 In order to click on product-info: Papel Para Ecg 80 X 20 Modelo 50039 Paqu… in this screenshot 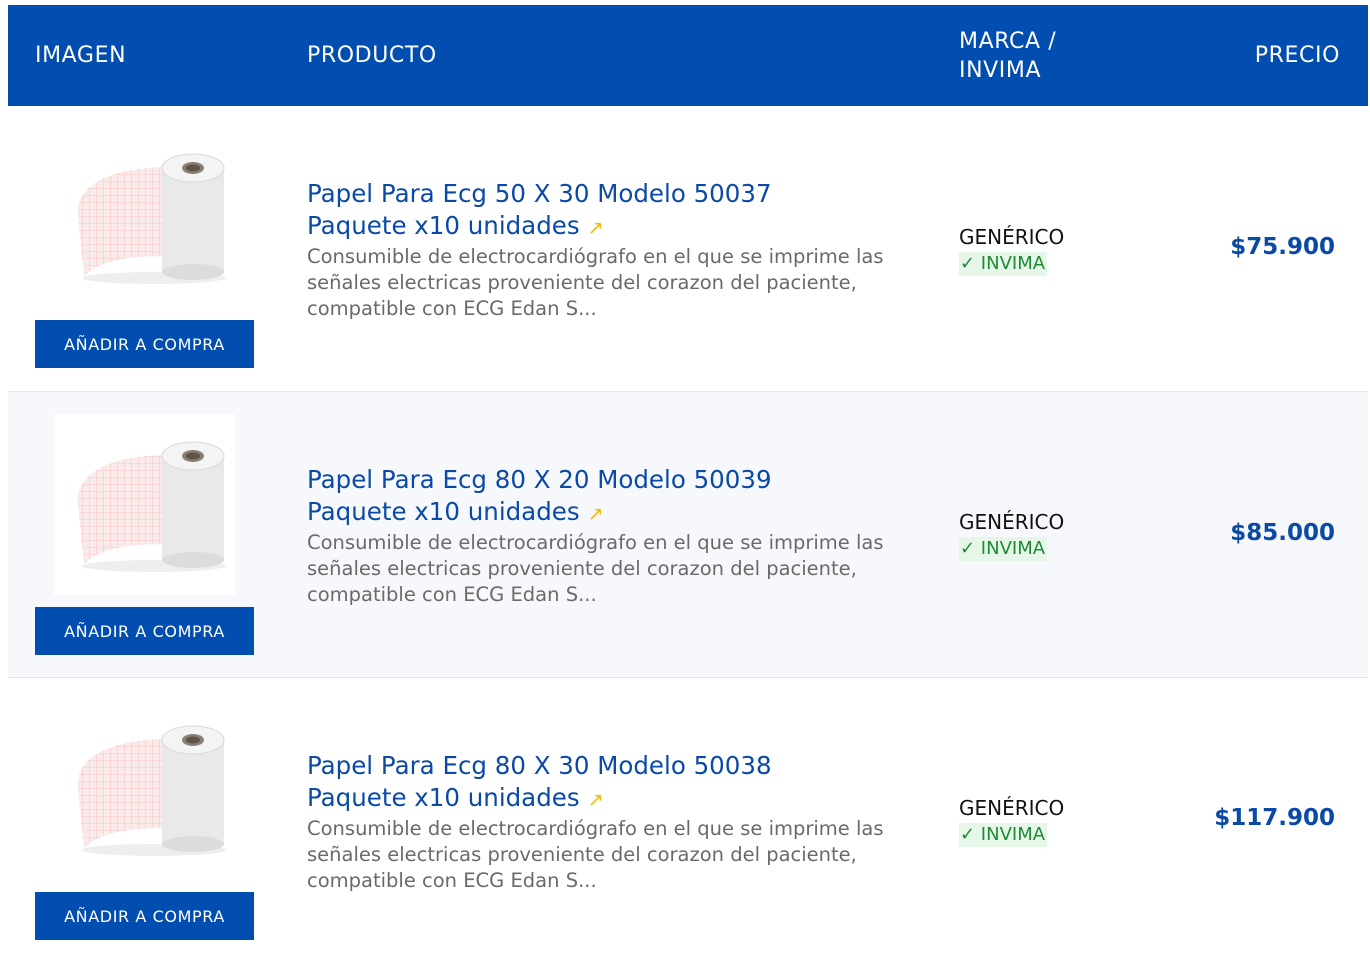, I will do `click(617, 536)`.